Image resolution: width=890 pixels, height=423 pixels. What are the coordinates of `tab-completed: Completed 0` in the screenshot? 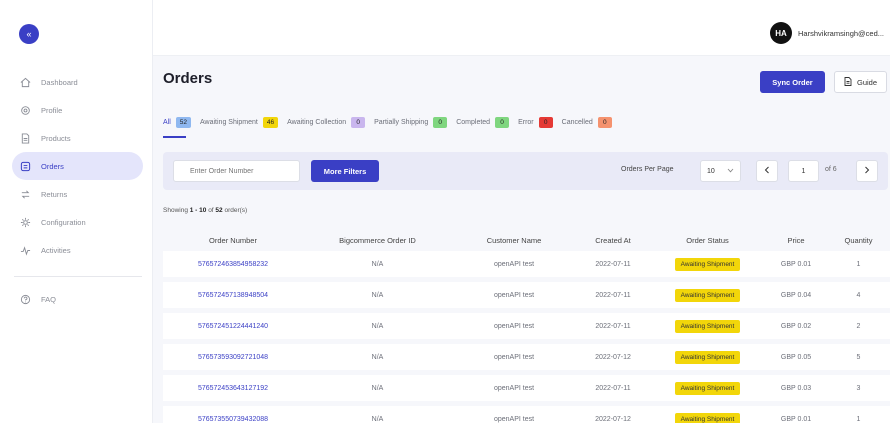 It's located at (483, 122).